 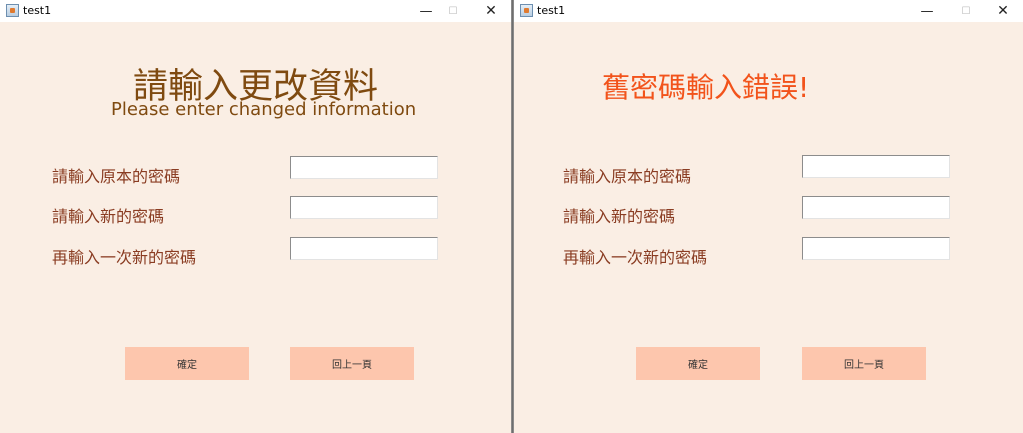 I want to click on minimize-icon: —, so click(x=927, y=11).